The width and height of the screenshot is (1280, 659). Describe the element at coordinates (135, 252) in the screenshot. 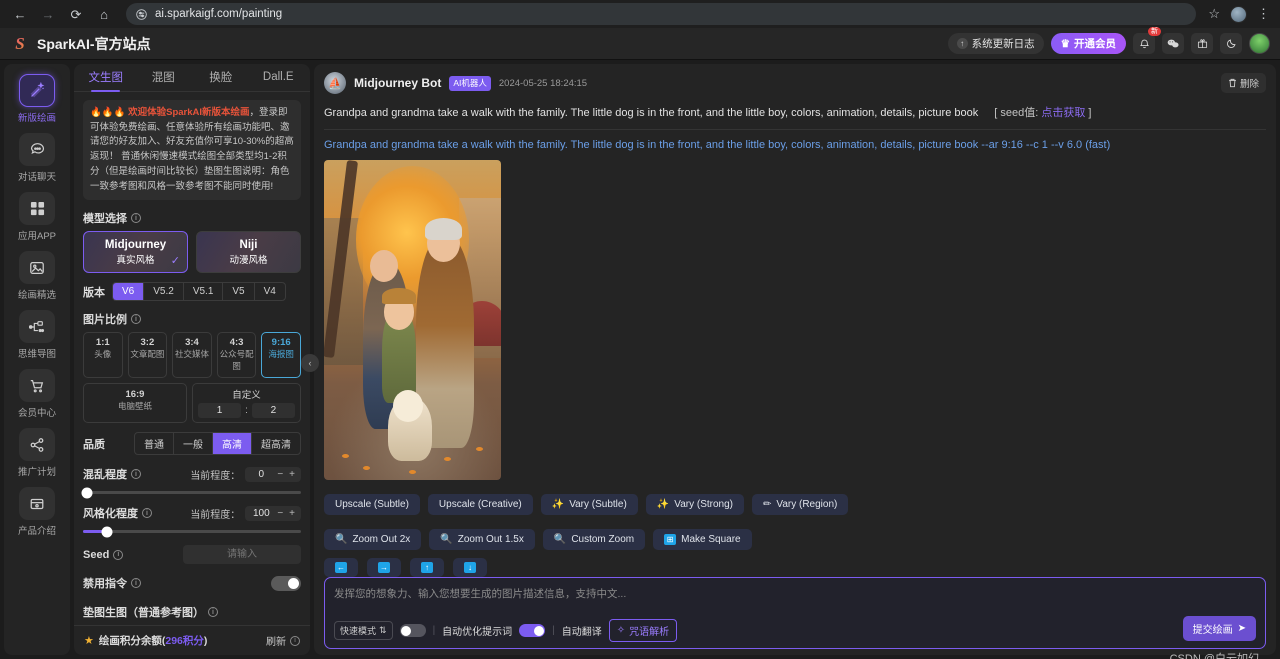

I see `model-card-midjourney: Midjourney 真实风格 ✓` at that location.